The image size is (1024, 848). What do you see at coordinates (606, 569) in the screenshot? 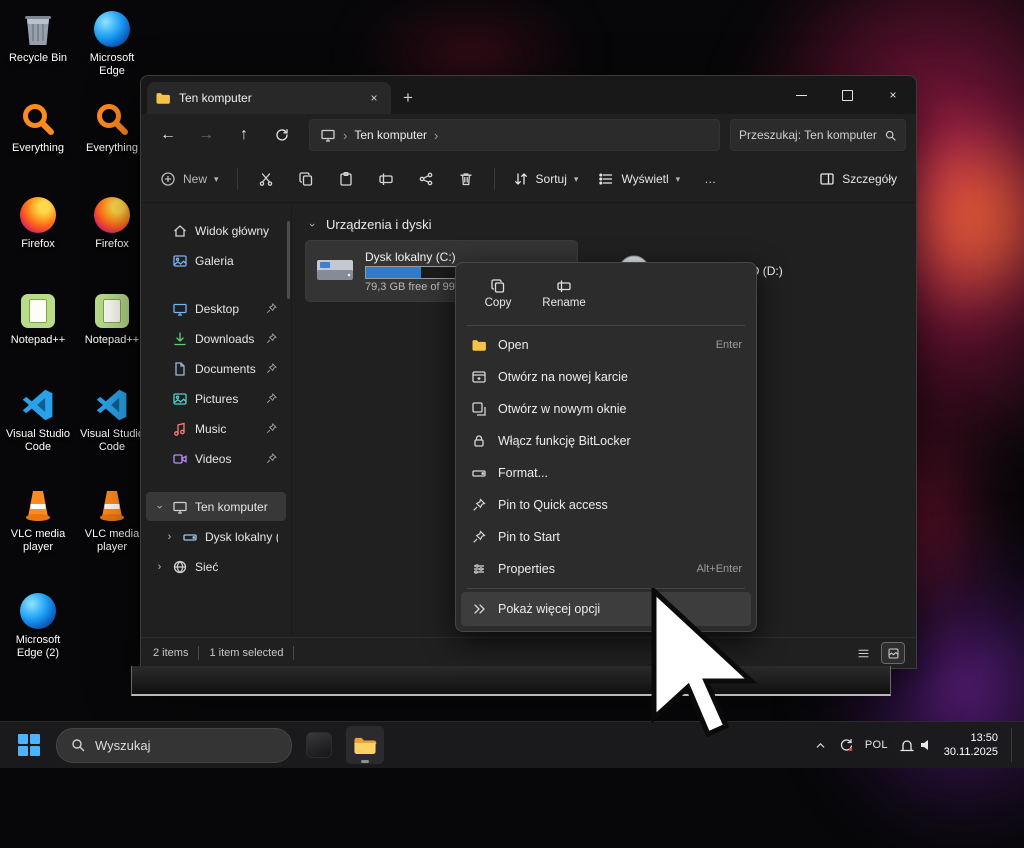
I see `menu-item-properties: Properties Alt+Enter` at bounding box center [606, 569].